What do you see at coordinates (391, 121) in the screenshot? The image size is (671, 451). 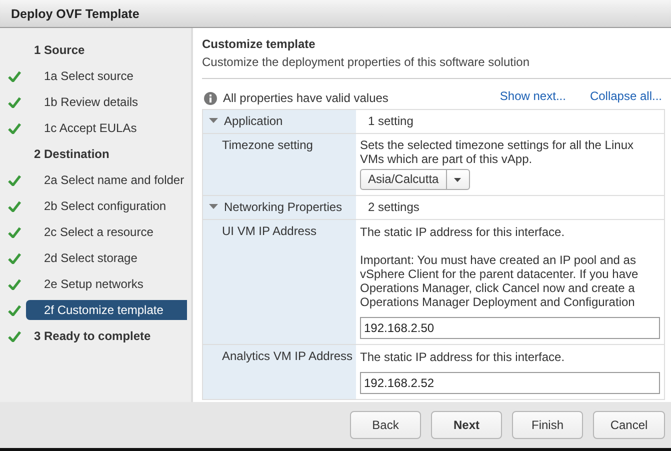 I see `setting-count: 1 setting` at bounding box center [391, 121].